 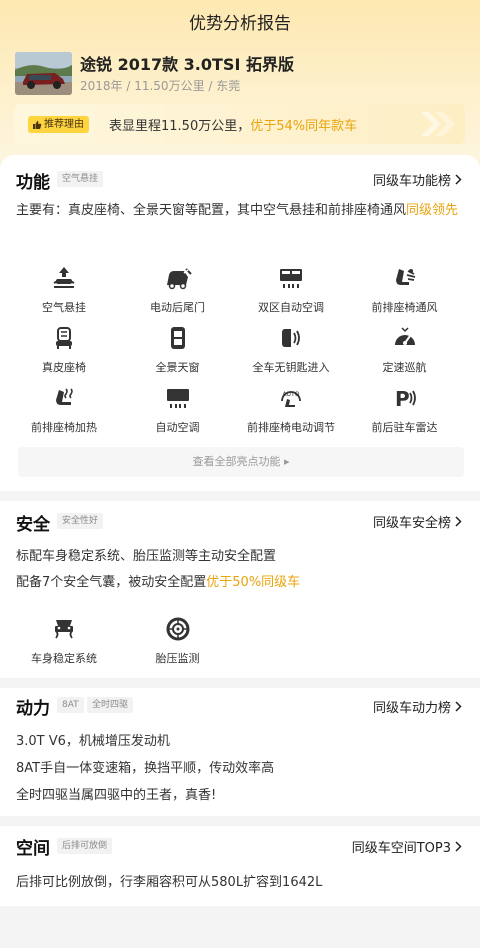 I want to click on cruise-control-icon, so click(x=405, y=338).